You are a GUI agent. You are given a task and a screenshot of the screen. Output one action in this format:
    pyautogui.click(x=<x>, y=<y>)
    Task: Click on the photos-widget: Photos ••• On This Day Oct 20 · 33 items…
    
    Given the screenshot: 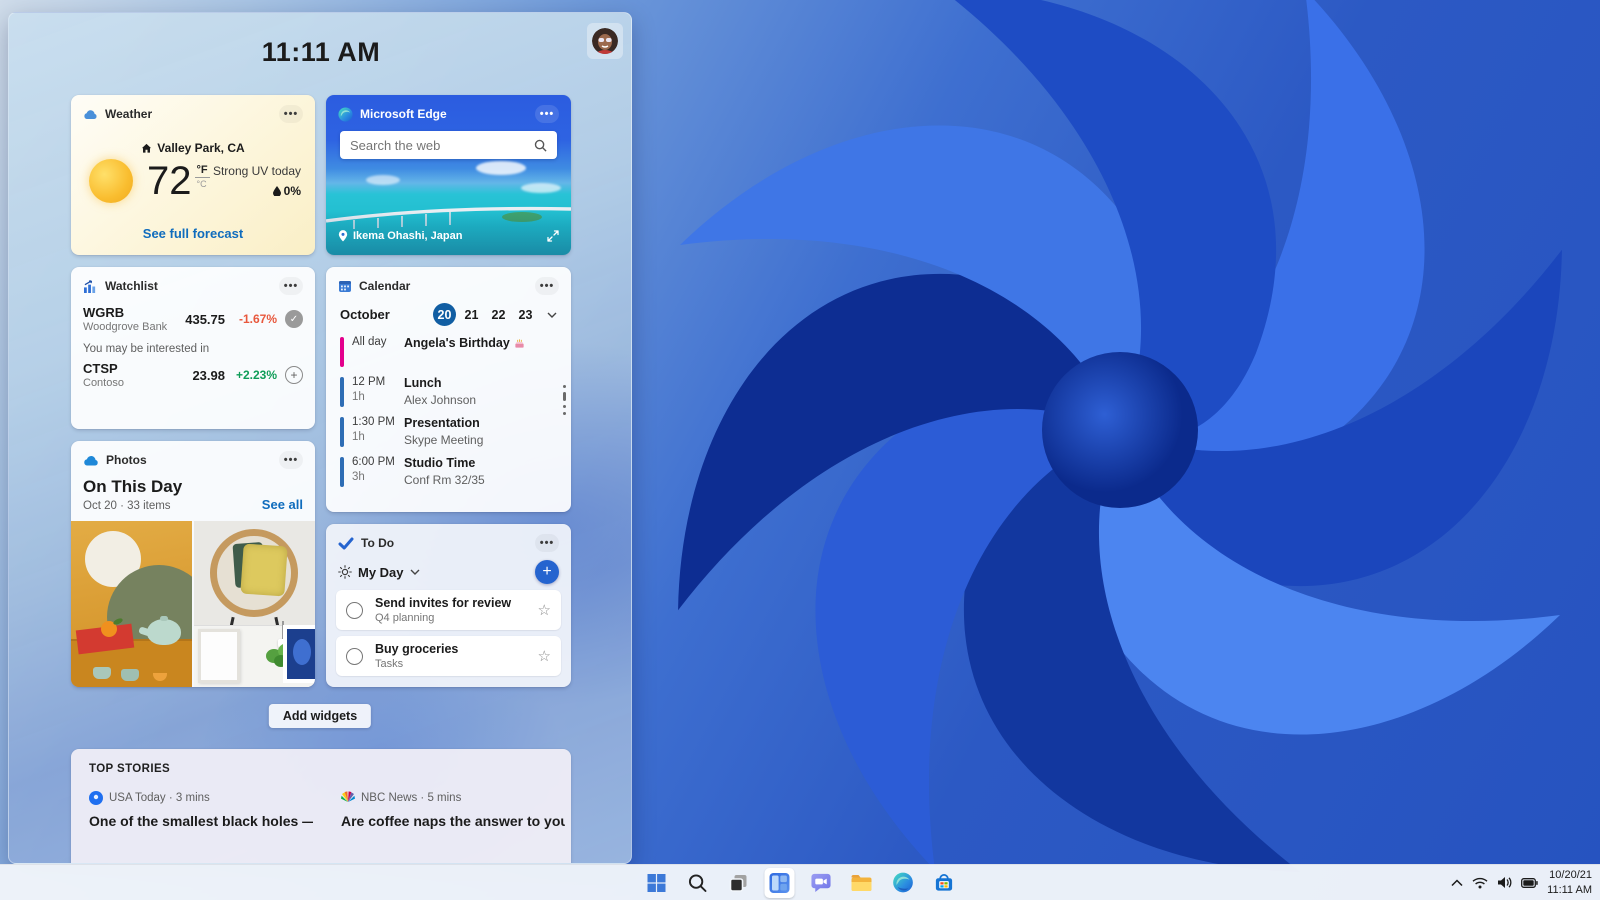 What is the action you would take?
    pyautogui.click(x=193, y=564)
    